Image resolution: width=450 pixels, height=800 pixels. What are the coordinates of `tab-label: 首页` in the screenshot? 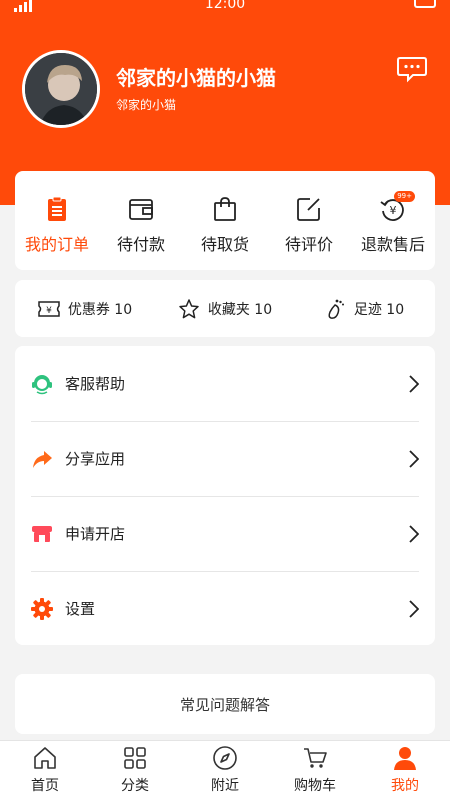 It's located at (45, 786).